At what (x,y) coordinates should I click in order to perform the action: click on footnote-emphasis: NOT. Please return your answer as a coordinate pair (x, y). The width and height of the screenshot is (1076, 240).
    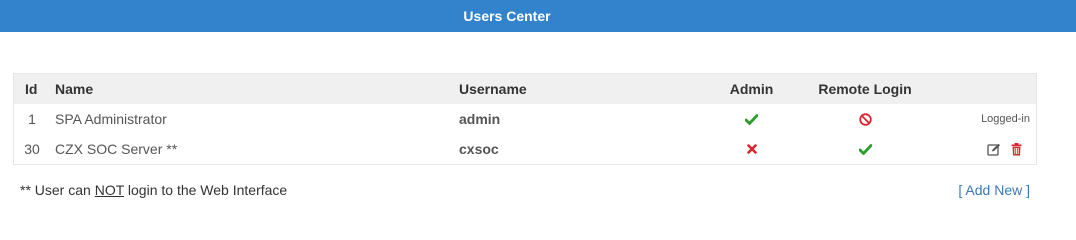
    Looking at the image, I should click on (109, 190).